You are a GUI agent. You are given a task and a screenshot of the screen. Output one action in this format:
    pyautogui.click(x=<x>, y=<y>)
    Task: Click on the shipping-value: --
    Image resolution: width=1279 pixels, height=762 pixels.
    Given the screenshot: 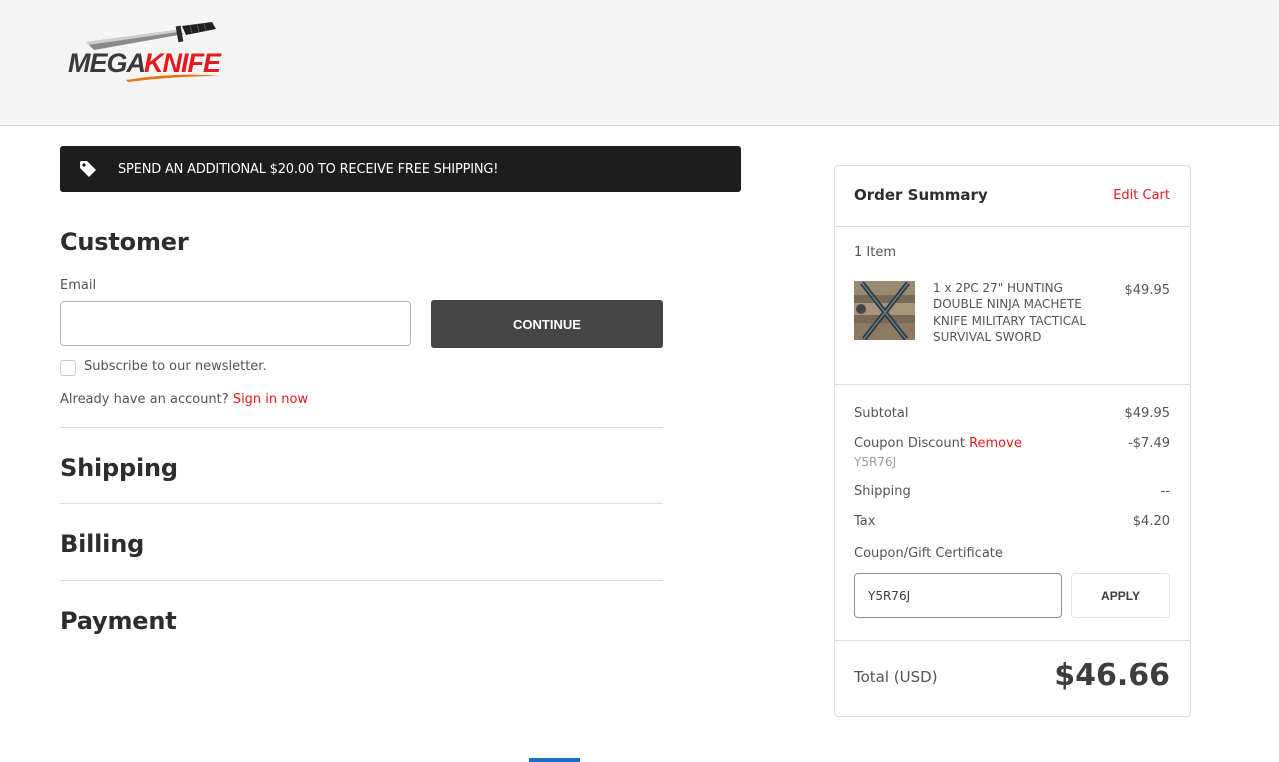 What is the action you would take?
    pyautogui.click(x=1165, y=491)
    